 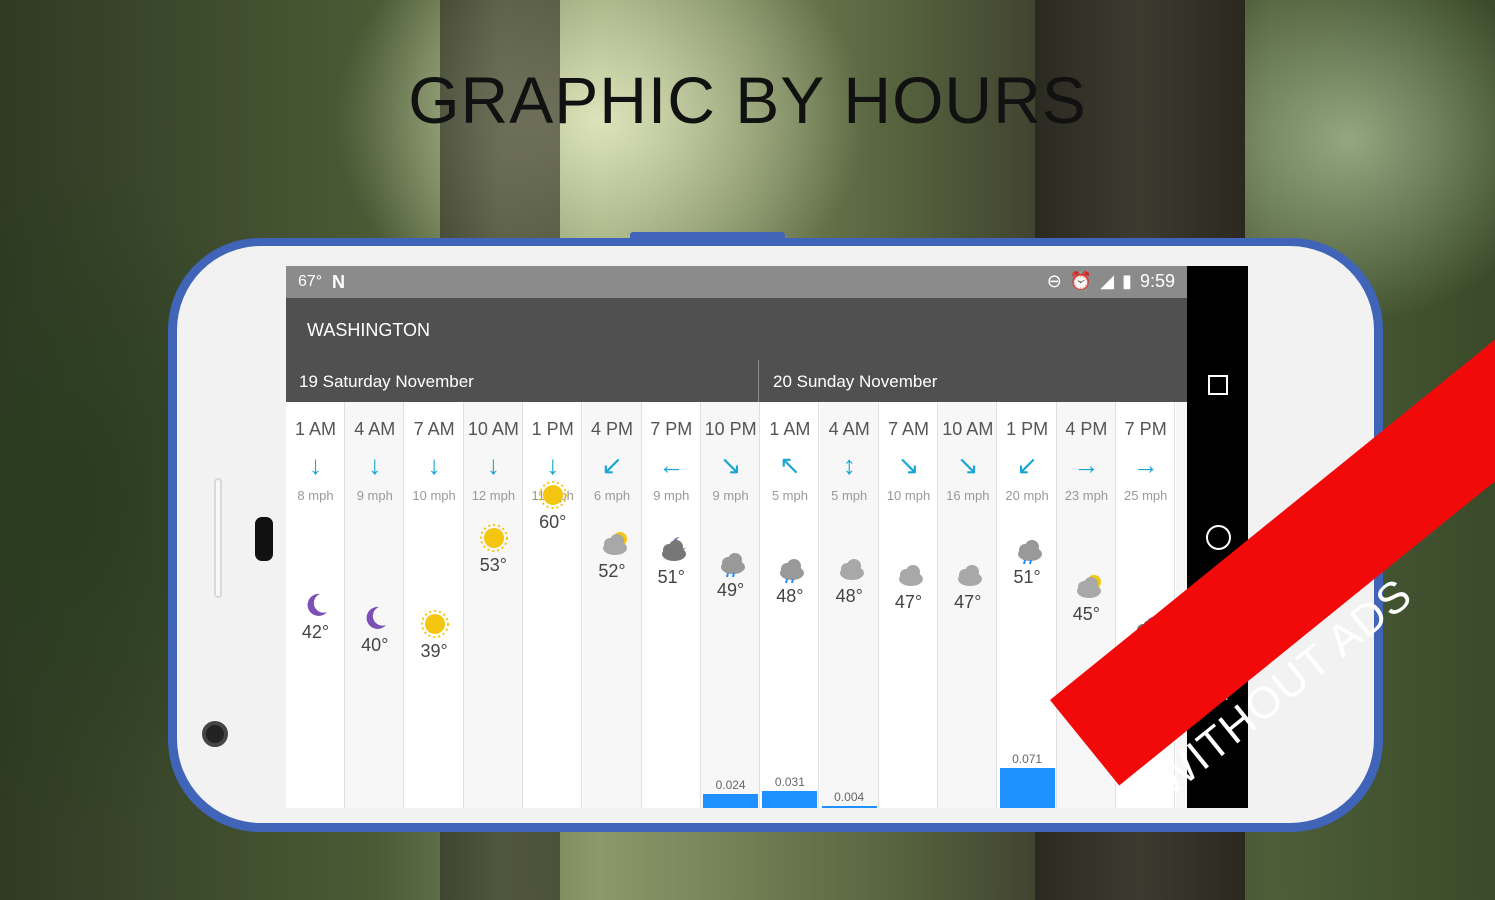 What do you see at coordinates (1146, 657) in the screenshot?
I see `temperature-label: 38°` at bounding box center [1146, 657].